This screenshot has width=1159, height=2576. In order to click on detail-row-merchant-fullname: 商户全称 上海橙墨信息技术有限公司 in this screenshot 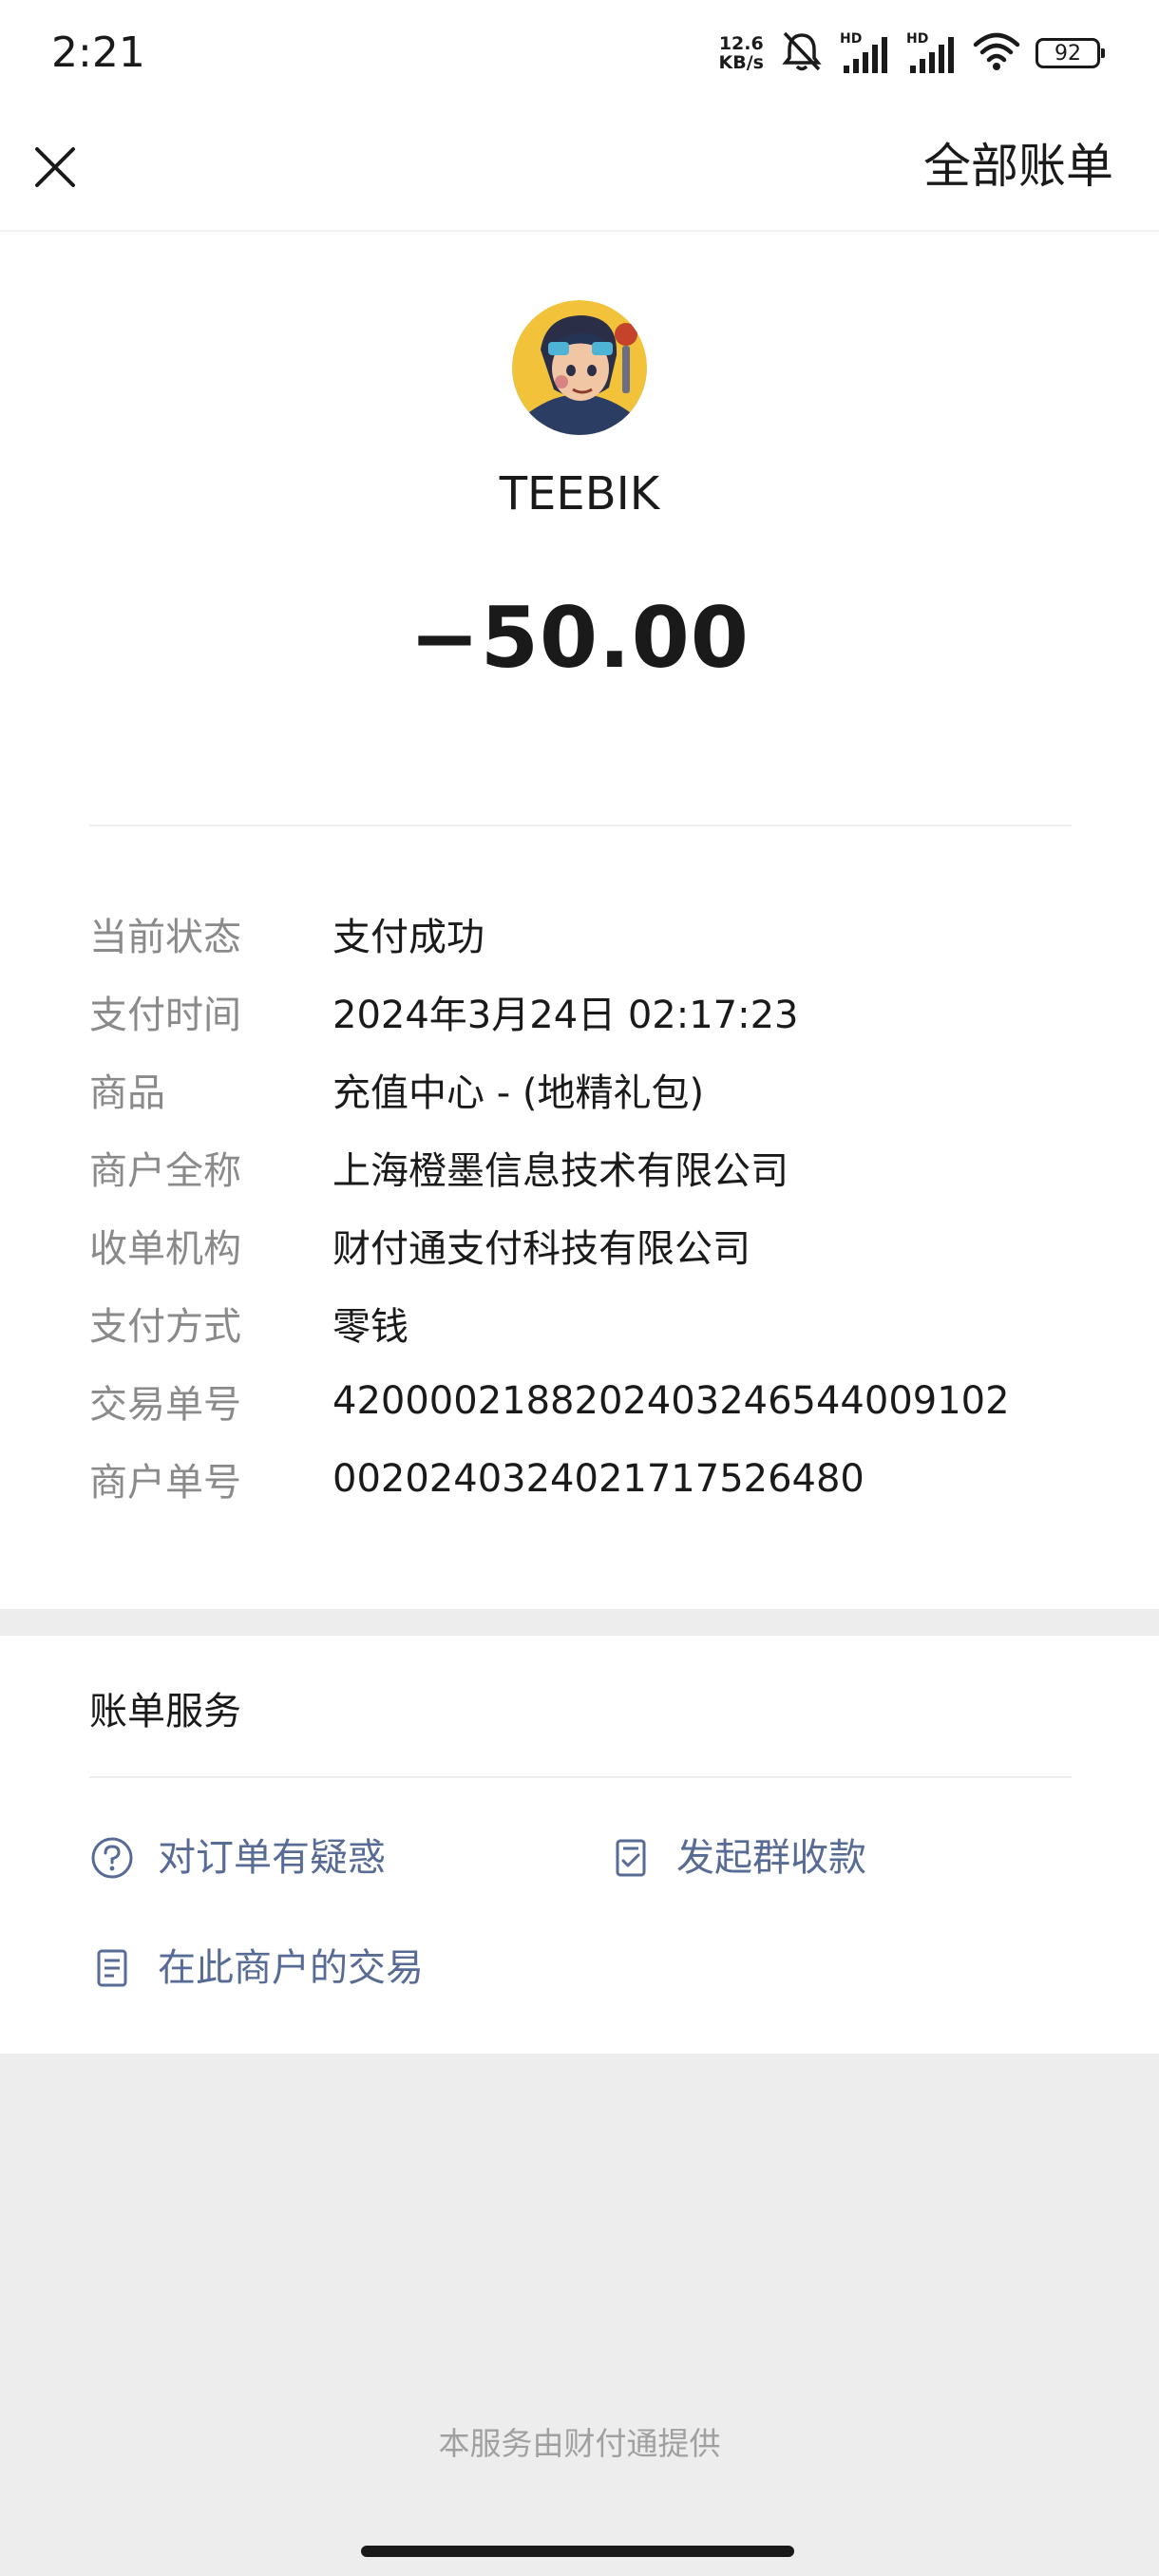, I will do `click(580, 1167)`.